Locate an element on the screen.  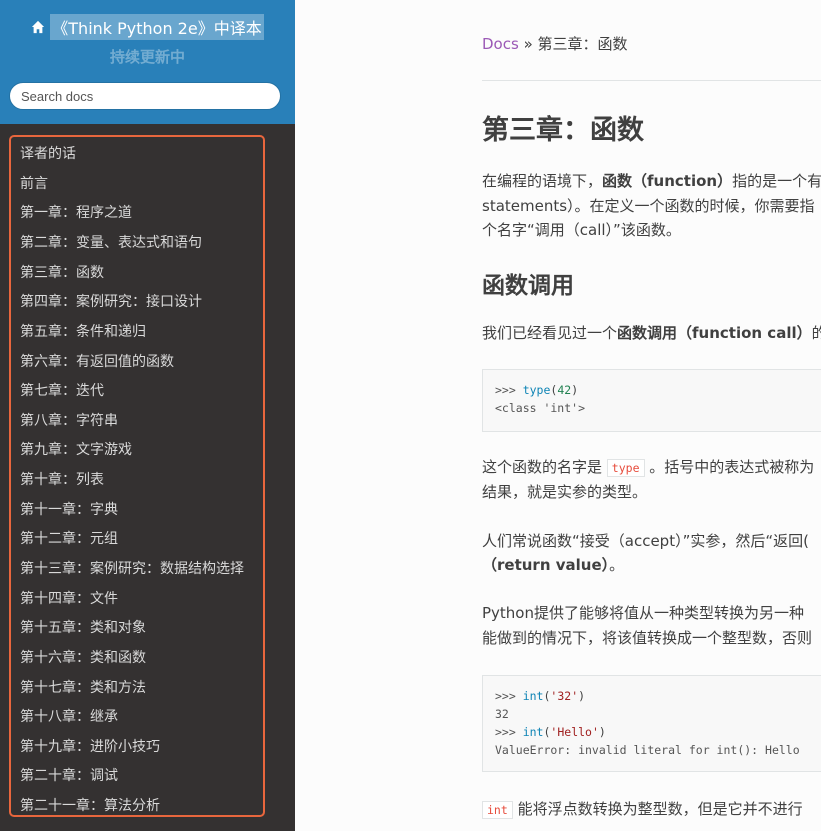
paragraph-1-line-2: statements）。在定义一个函数的时候，你需要指 is located at coordinates (648, 206).